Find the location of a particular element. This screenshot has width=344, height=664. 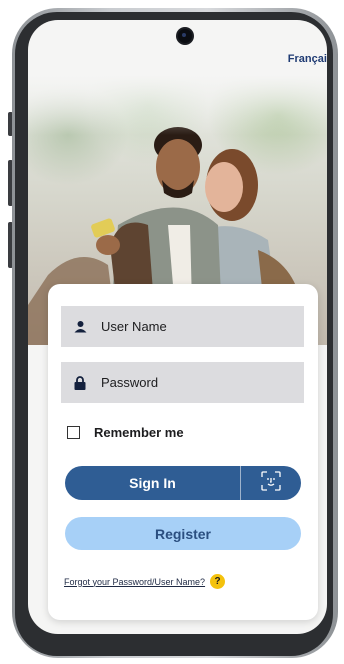

face-id-icon is located at coordinates (271, 483).